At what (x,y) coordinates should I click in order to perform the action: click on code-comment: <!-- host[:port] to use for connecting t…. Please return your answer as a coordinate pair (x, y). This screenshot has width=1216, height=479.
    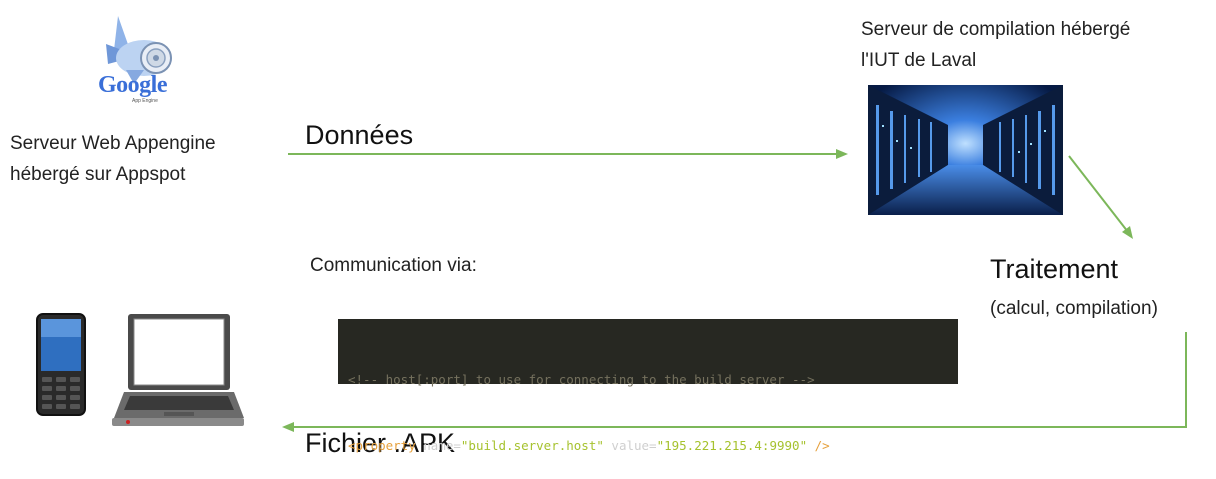
    Looking at the image, I should click on (581, 379).